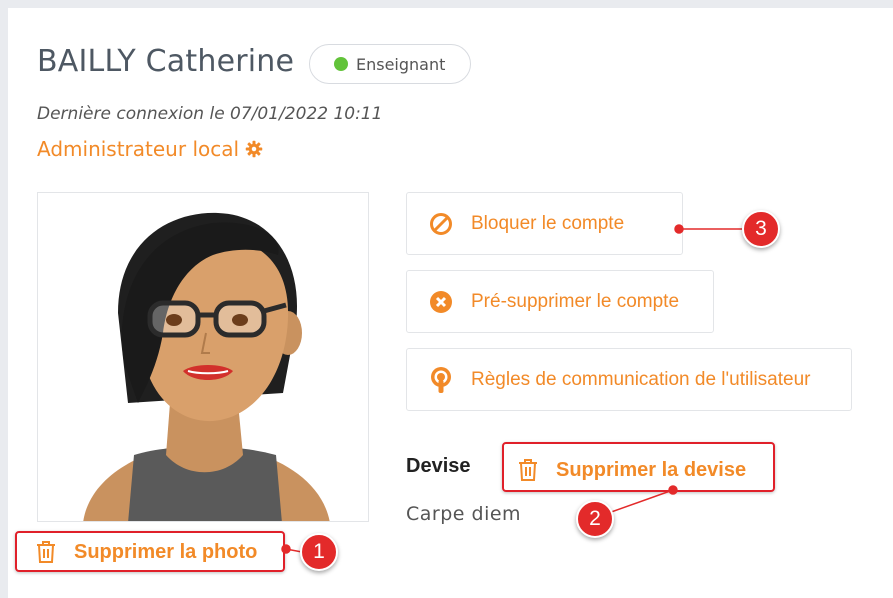 The height and width of the screenshot is (598, 893). I want to click on callout-badge-2: 2, so click(595, 519).